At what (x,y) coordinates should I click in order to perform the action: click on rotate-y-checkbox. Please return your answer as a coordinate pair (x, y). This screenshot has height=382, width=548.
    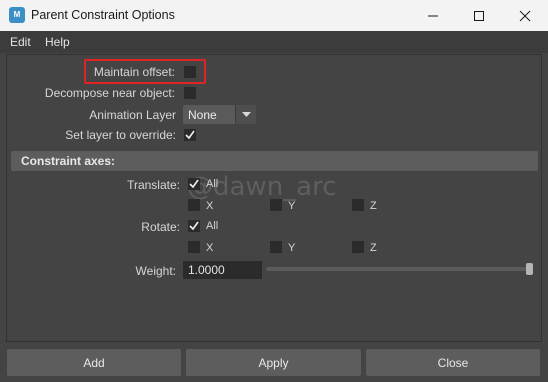
    Looking at the image, I should click on (276, 247).